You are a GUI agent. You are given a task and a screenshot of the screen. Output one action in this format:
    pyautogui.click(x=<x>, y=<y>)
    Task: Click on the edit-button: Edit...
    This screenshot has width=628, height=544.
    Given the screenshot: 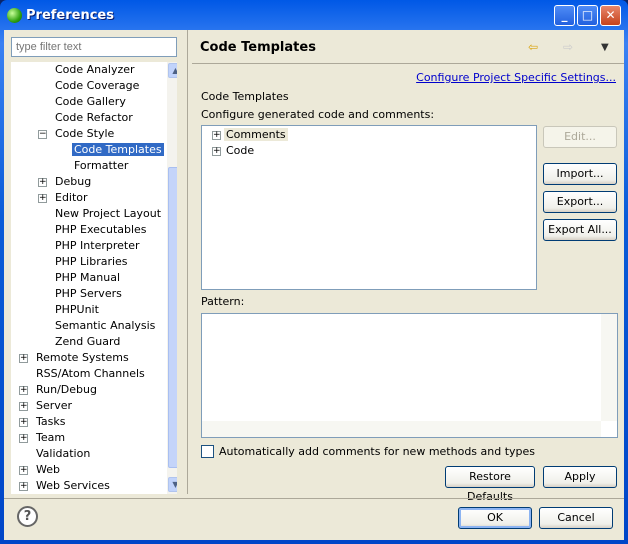 What is the action you would take?
    pyautogui.click(x=580, y=137)
    